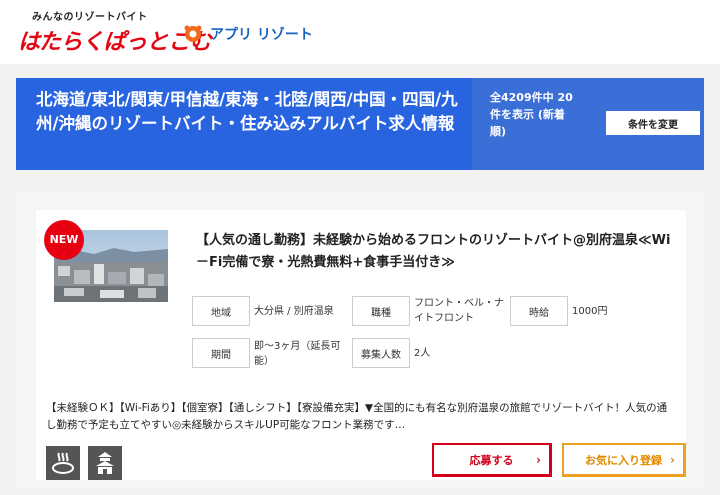 Image resolution: width=720 pixels, height=495 pixels. What do you see at coordinates (590, 311) in the screenshot?
I see `wage-value: 1000円` at bounding box center [590, 311].